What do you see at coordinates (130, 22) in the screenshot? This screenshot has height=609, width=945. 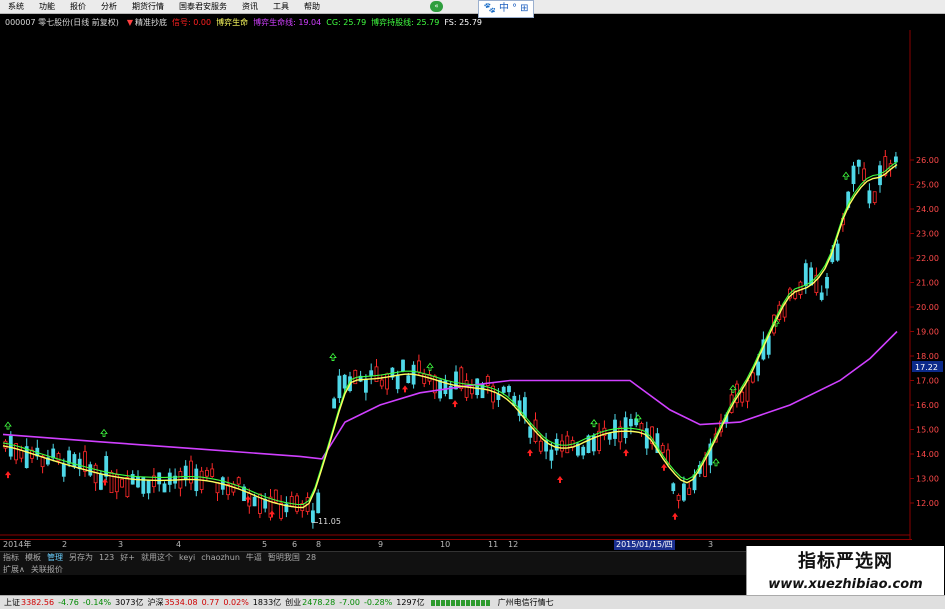 I see `pin-icon: ▼` at bounding box center [130, 22].